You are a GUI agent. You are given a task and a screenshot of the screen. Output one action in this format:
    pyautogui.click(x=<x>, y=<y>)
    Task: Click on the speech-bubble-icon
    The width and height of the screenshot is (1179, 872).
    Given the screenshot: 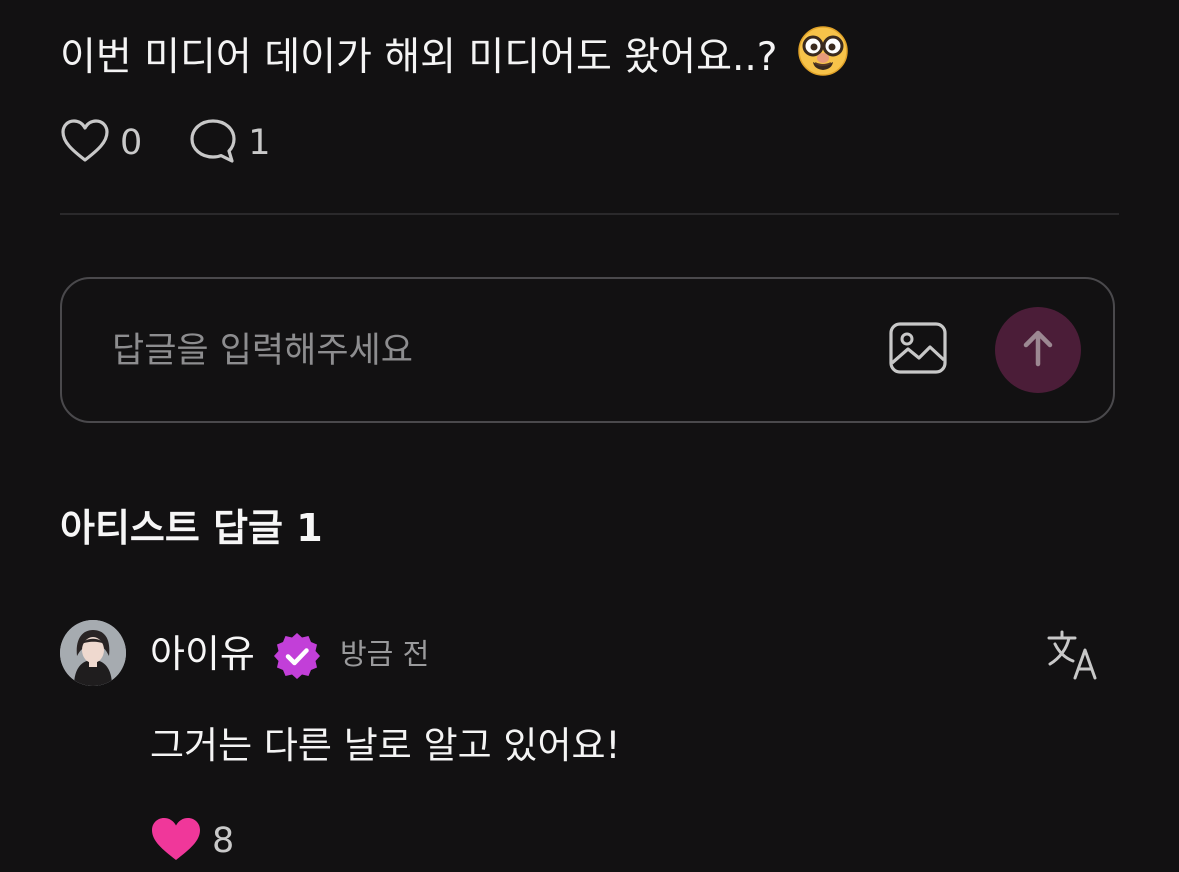 What is the action you would take?
    pyautogui.click(x=213, y=143)
    